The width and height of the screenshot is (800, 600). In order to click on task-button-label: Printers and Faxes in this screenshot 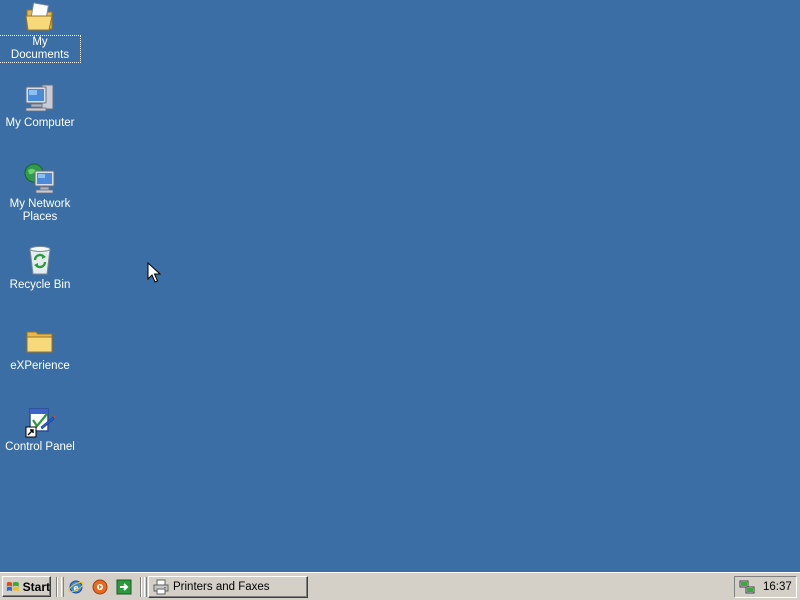, I will do `click(221, 587)`.